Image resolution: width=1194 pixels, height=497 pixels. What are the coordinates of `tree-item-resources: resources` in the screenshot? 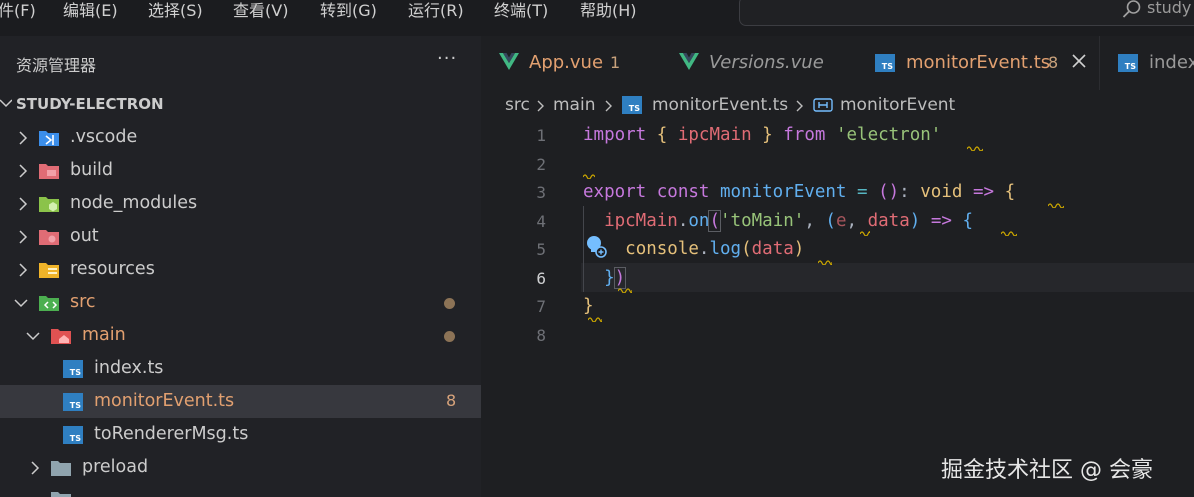 It's located at (240, 269).